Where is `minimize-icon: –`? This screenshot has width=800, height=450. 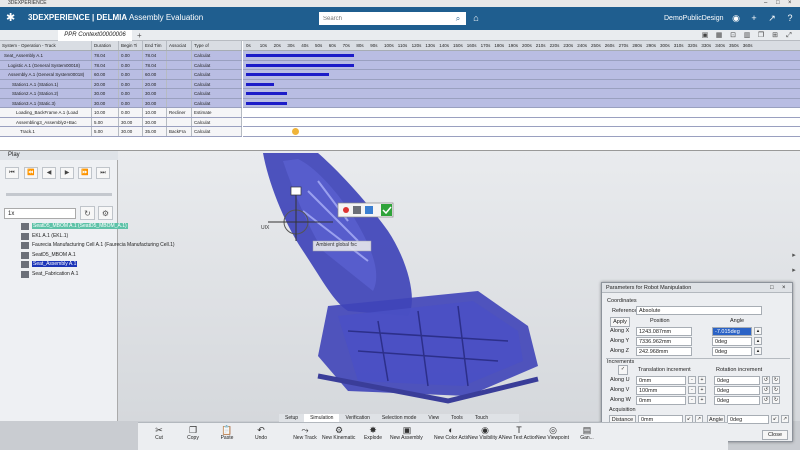 minimize-icon: – is located at coordinates (765, 3).